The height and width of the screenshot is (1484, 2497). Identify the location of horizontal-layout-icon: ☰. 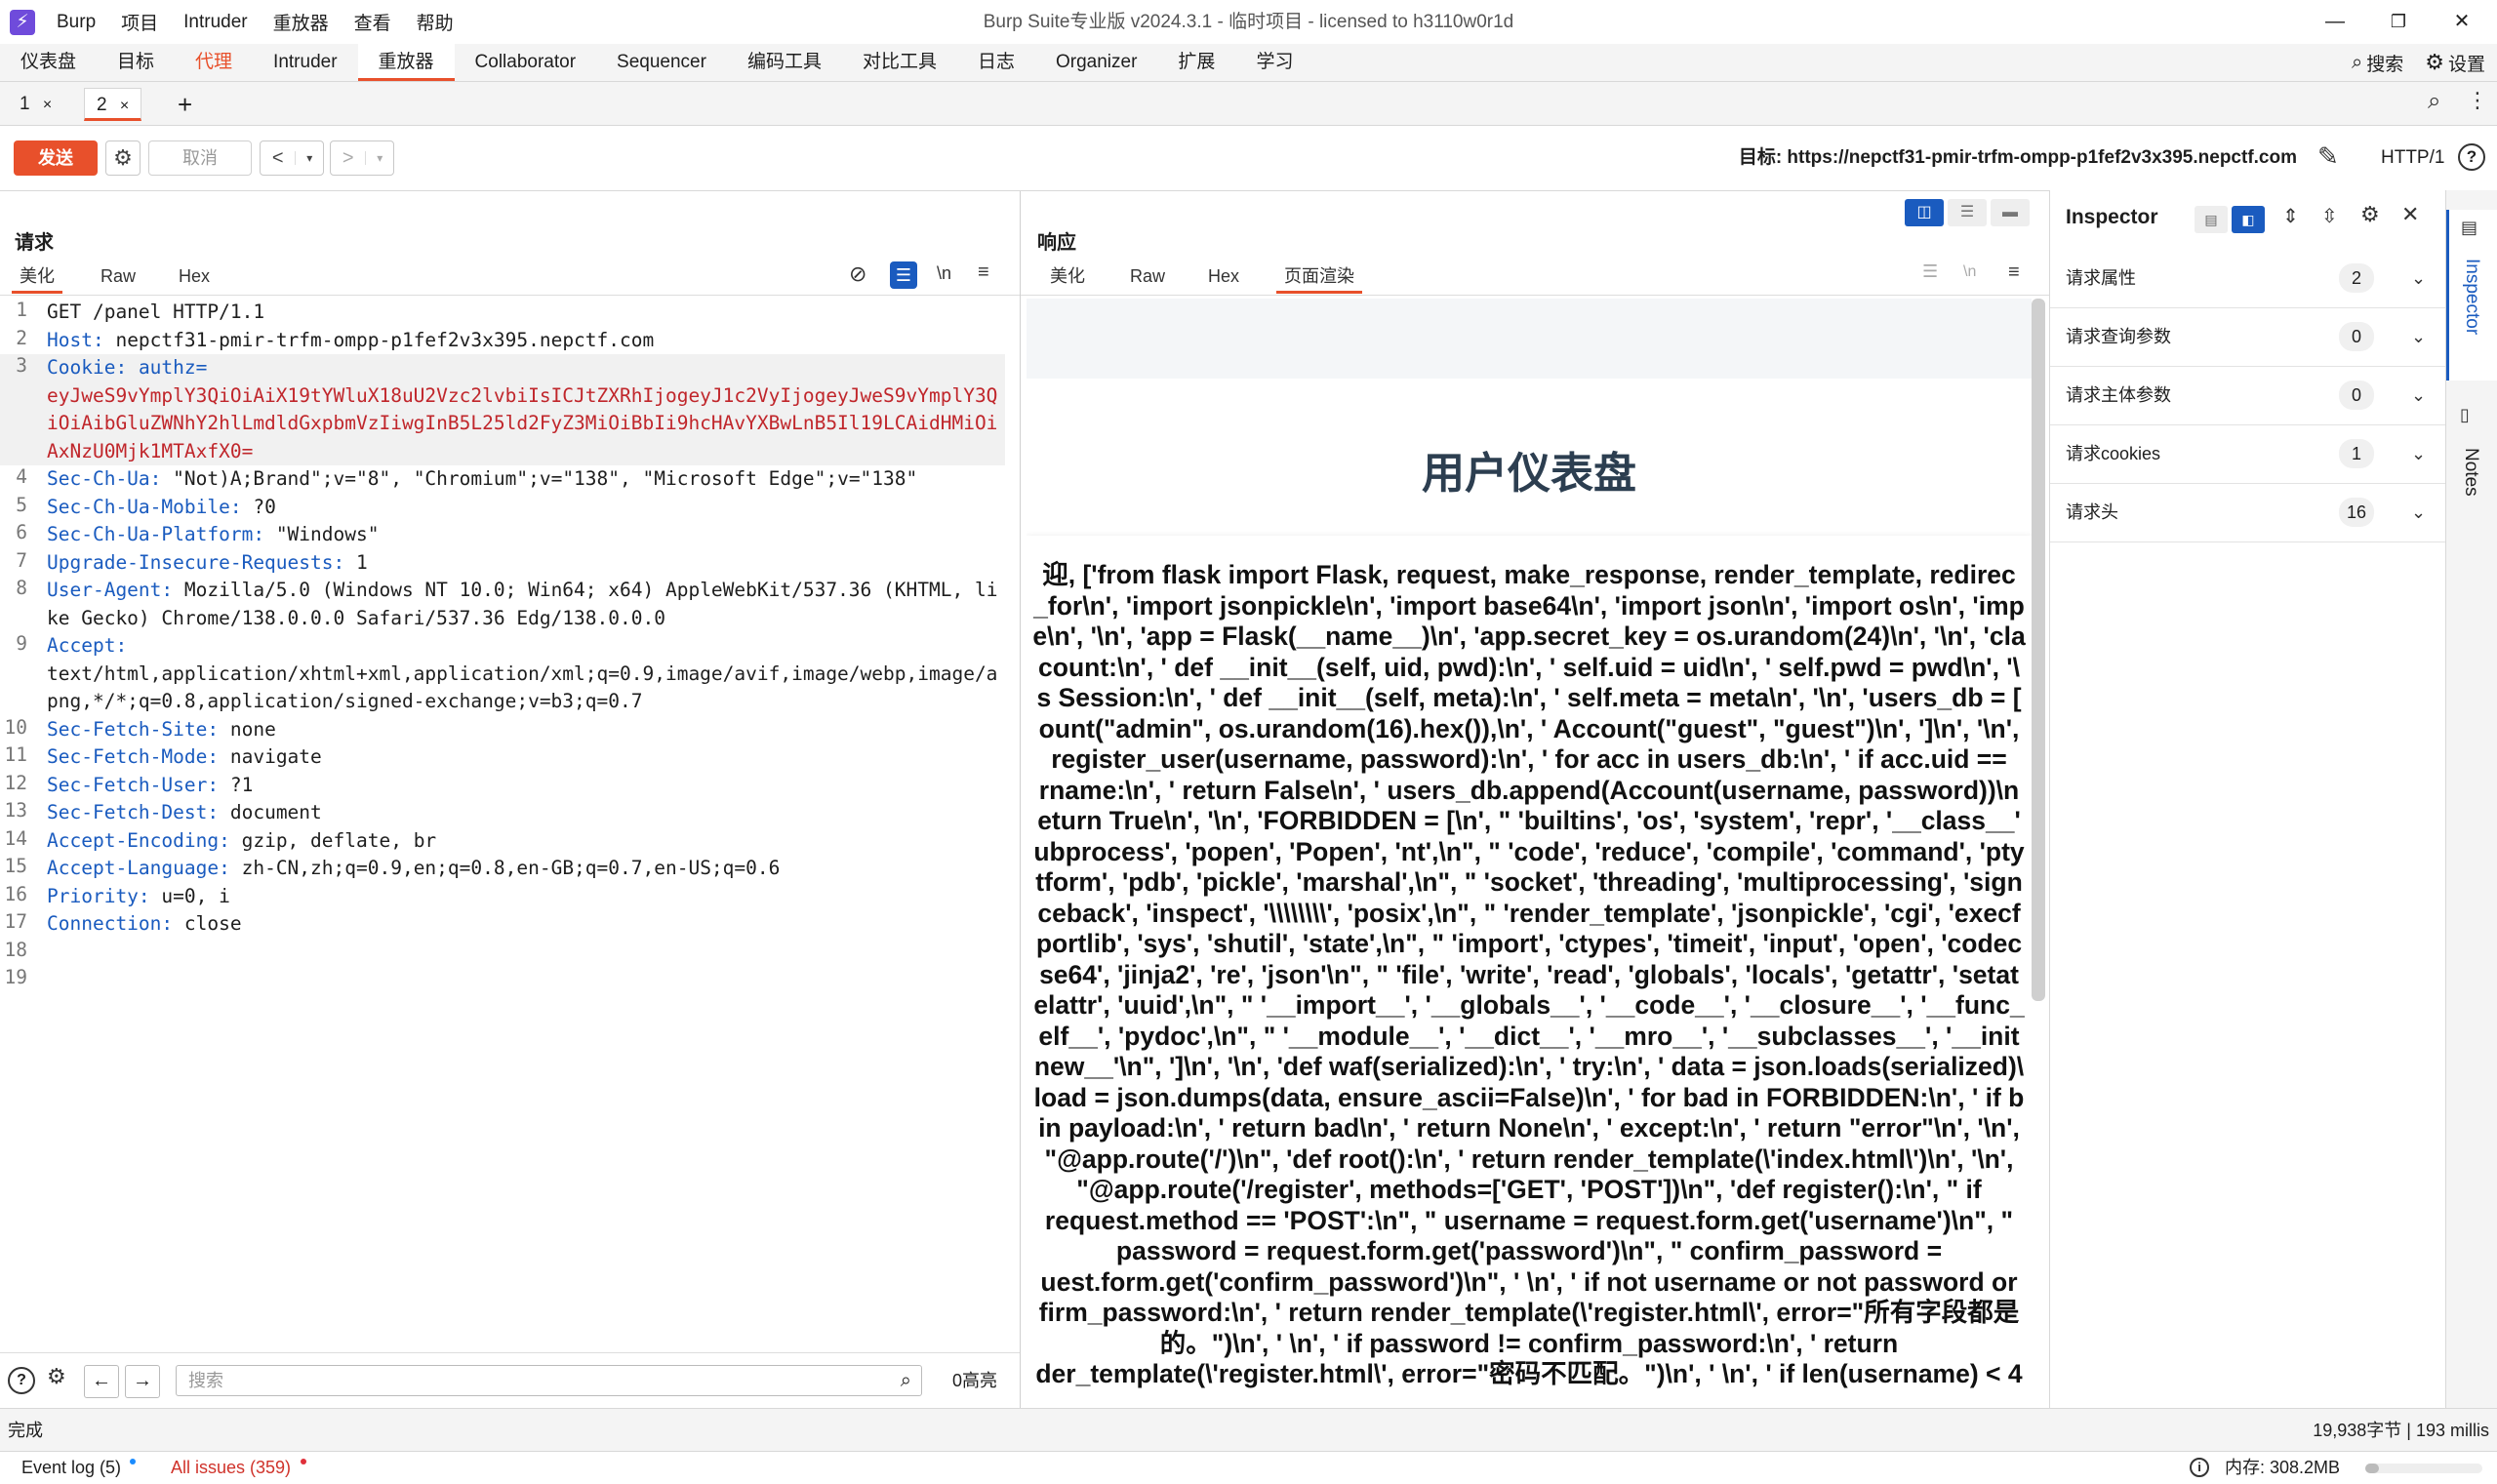
(1967, 212).